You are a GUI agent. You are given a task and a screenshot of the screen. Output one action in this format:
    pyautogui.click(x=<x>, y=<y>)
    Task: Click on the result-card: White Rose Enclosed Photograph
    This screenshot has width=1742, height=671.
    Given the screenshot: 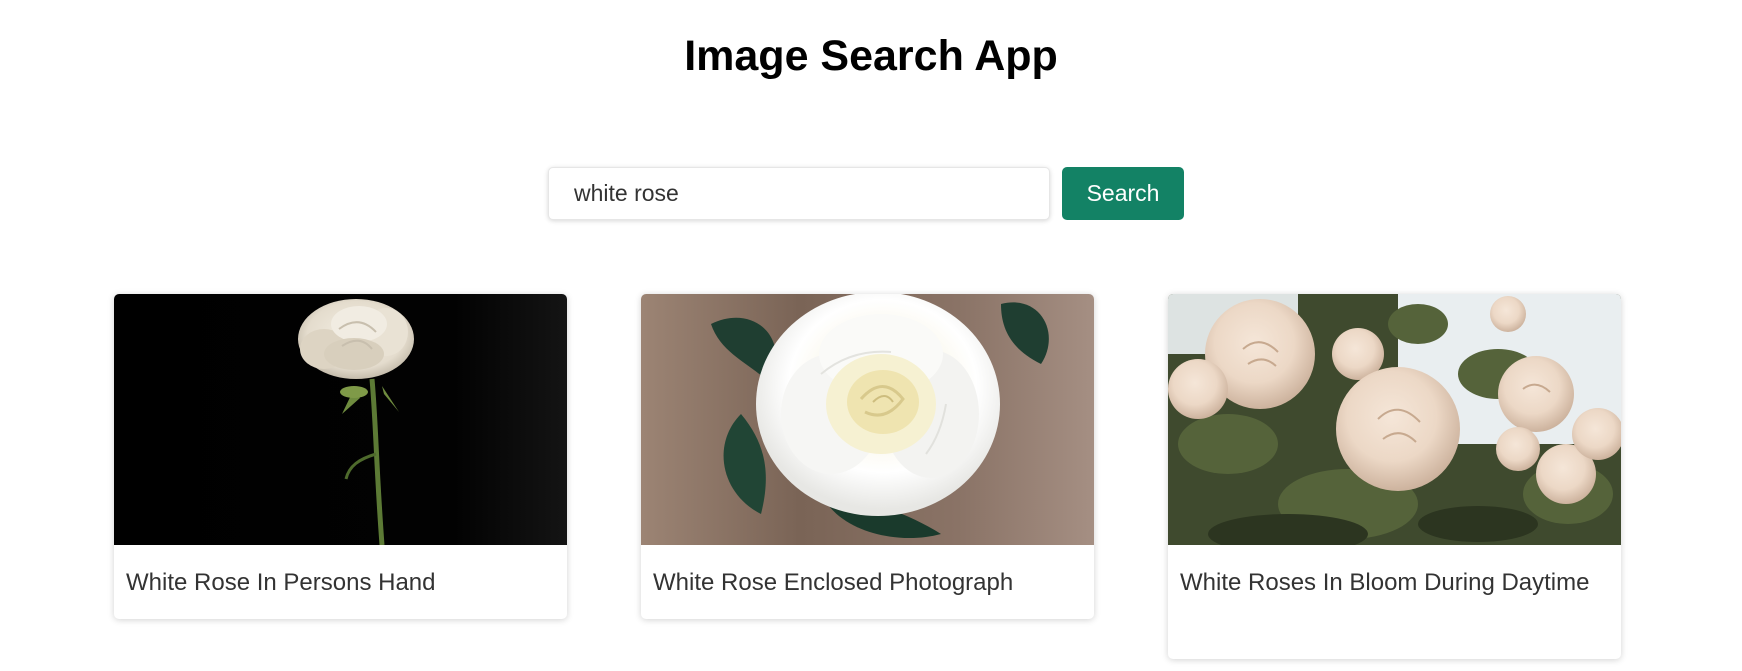 What is the action you would take?
    pyautogui.click(x=867, y=456)
    